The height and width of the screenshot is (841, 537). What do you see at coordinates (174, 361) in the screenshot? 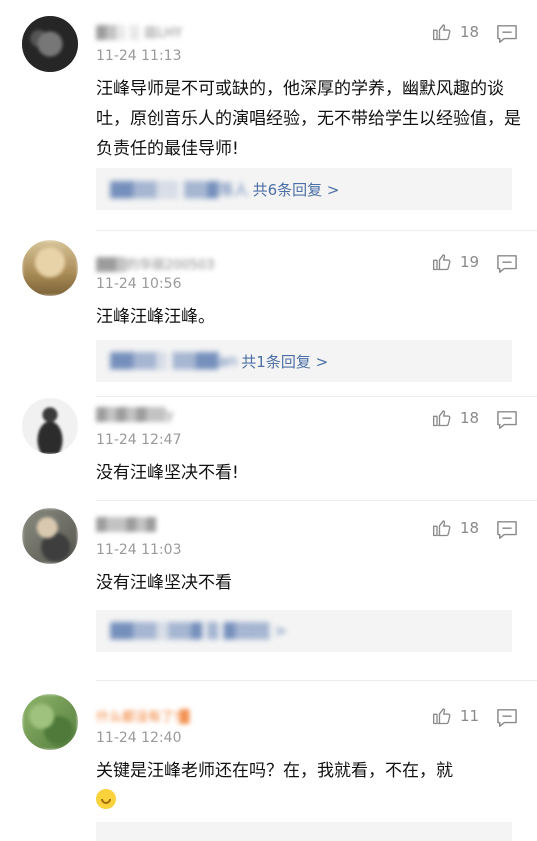
I see `reply-names: ▓▓▒▒░ ▒▒▓▓an` at bounding box center [174, 361].